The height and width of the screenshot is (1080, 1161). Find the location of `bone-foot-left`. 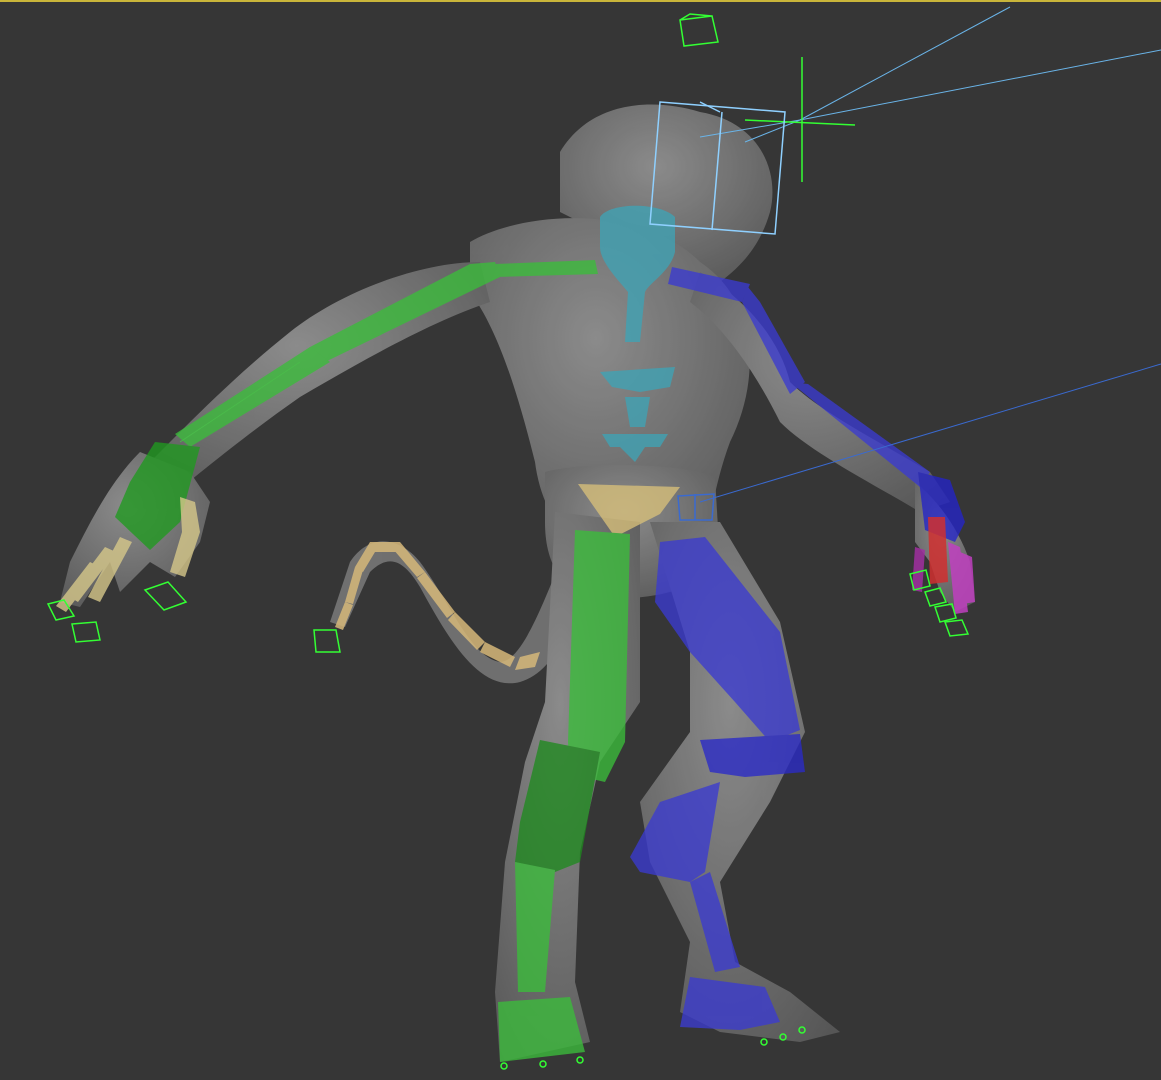

bone-foot-left is located at coordinates (541, 1029).